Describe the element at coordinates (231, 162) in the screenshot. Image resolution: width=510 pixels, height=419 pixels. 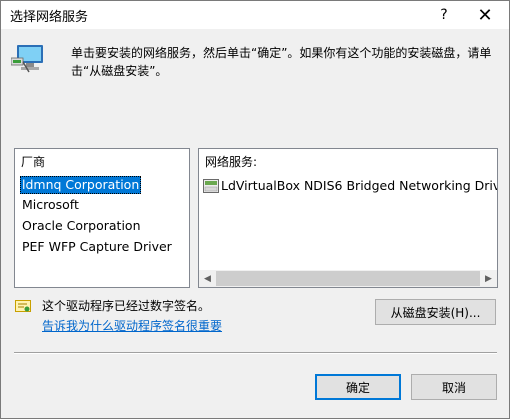
I see `service-list-header: 网络服务:` at that location.